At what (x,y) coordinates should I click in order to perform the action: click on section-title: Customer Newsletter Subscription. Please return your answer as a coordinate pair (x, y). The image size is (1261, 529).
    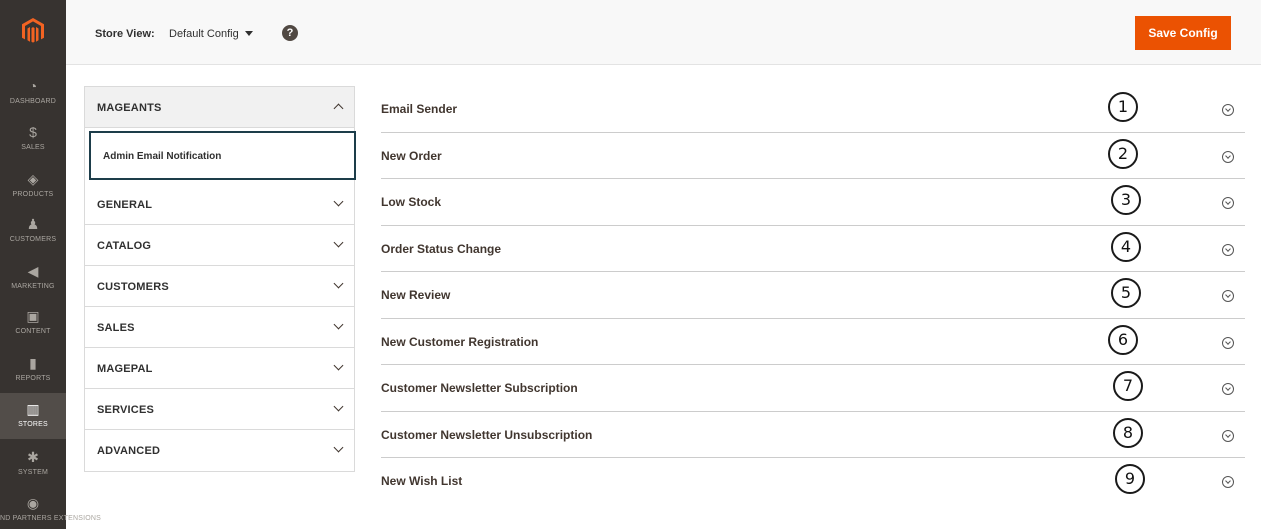
    Looking at the image, I should click on (479, 388).